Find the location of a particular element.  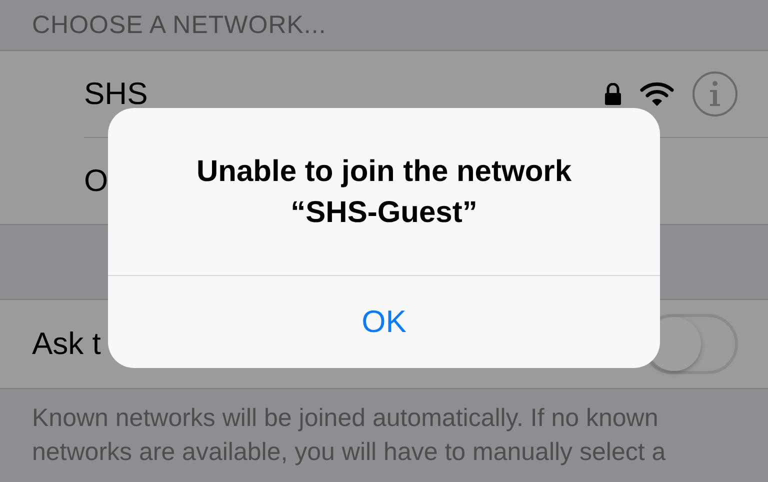

footer-note: Known networks will be joined automatically. If no known networks are available, you will have to manually select a is located at coordinates (349, 435).